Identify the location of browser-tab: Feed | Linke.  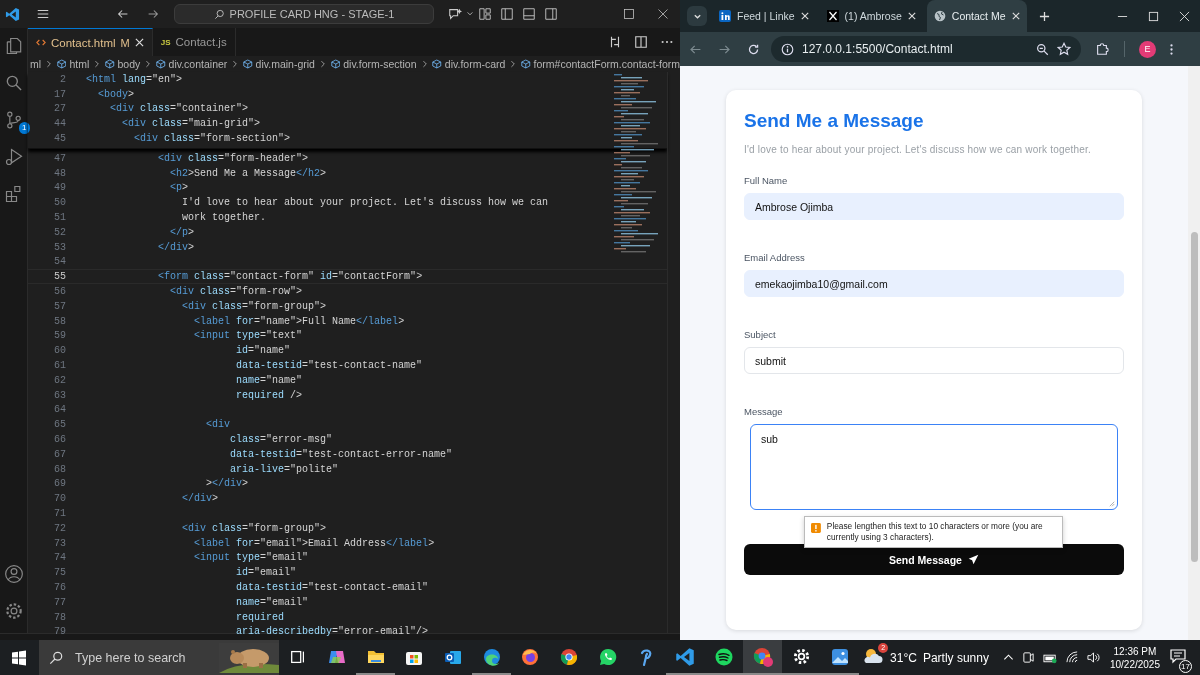
(764, 16).